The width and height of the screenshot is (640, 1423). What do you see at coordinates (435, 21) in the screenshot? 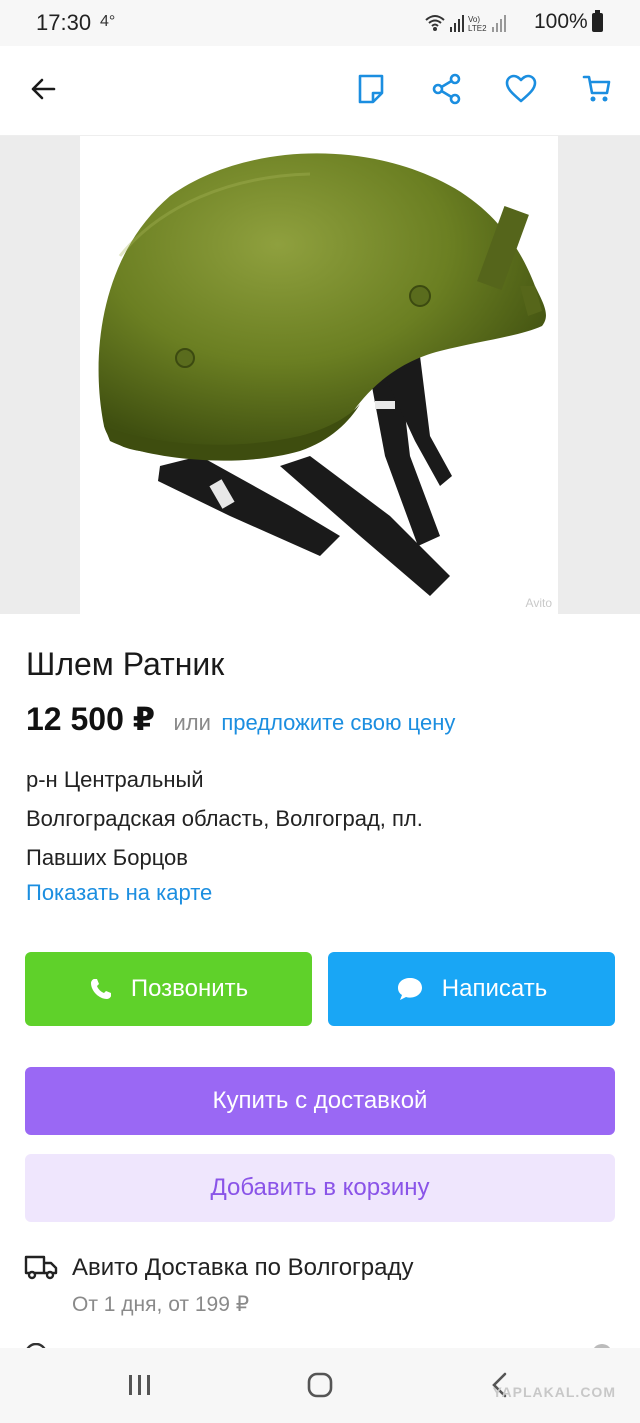
I see `wifi-icon` at bounding box center [435, 21].